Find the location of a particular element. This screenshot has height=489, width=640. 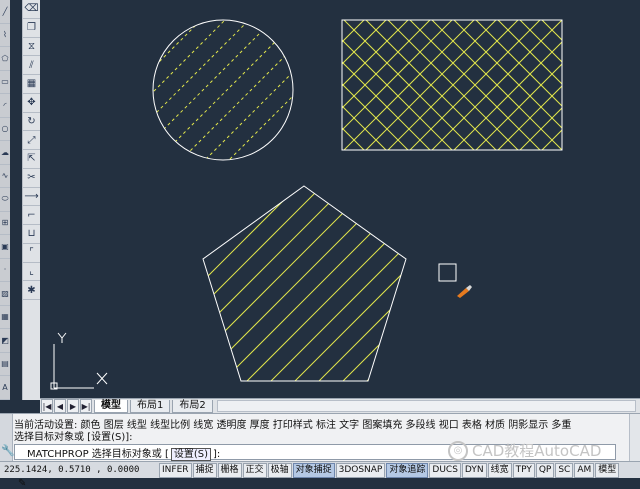

insert-icon: ⊞ is located at coordinates (5, 224).